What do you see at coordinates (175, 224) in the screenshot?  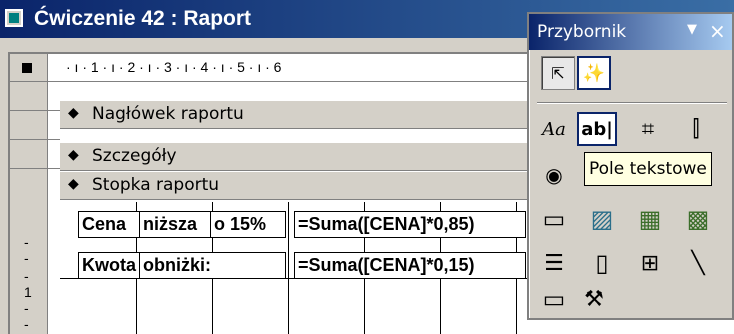 I see `label-nizsza: niższa` at bounding box center [175, 224].